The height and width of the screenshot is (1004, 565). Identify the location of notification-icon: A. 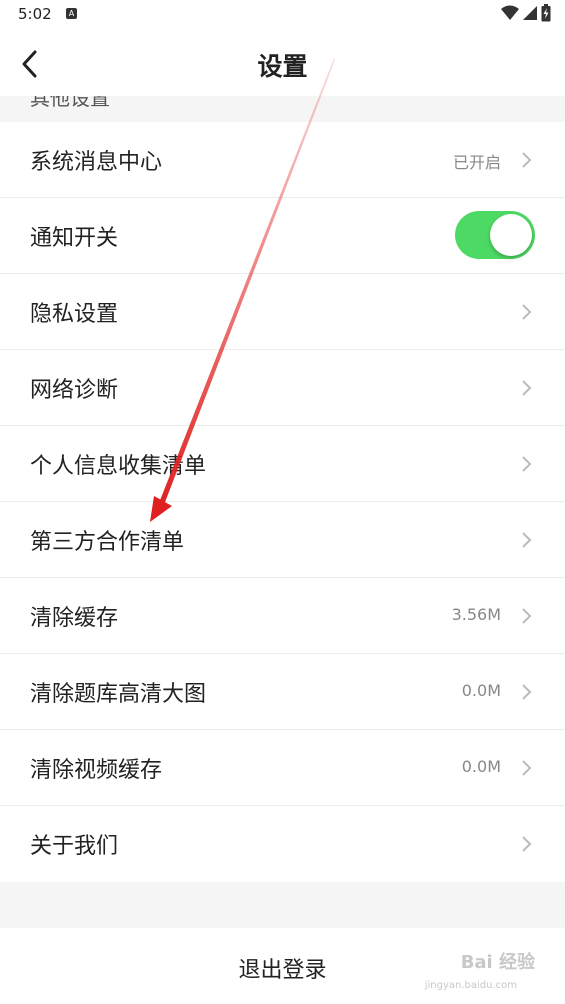
(71, 13).